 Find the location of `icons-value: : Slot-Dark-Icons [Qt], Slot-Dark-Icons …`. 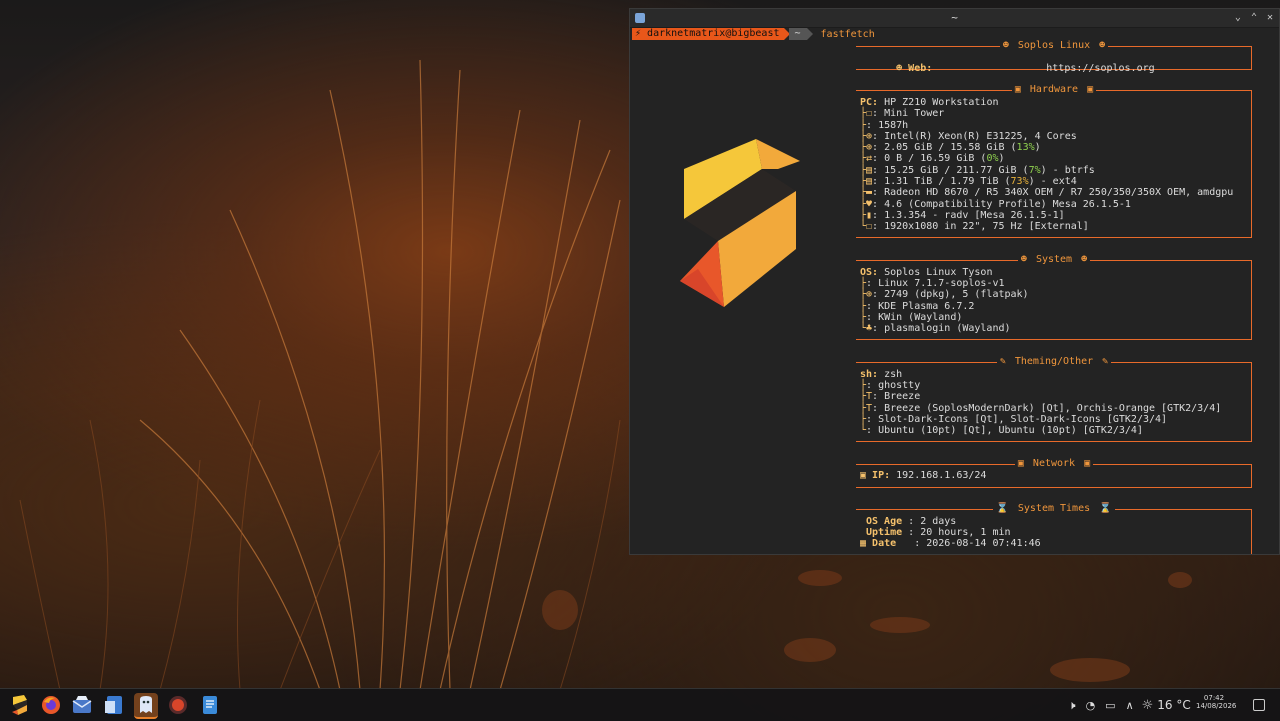

icons-value: : Slot-Dark-Icons [Qt], Slot-Dark-Icons … is located at coordinates (1017, 419).